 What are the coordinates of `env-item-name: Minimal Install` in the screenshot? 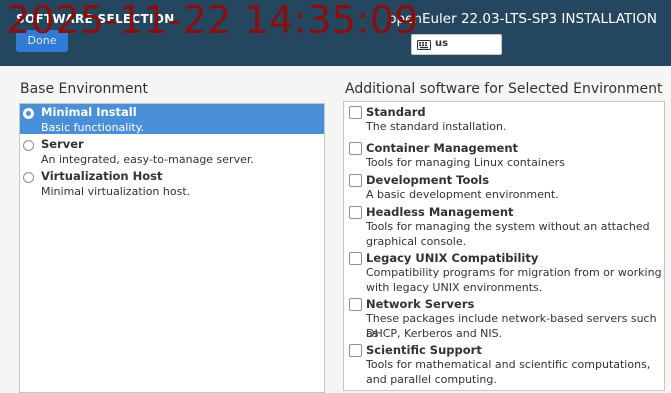 It's located at (89, 112).